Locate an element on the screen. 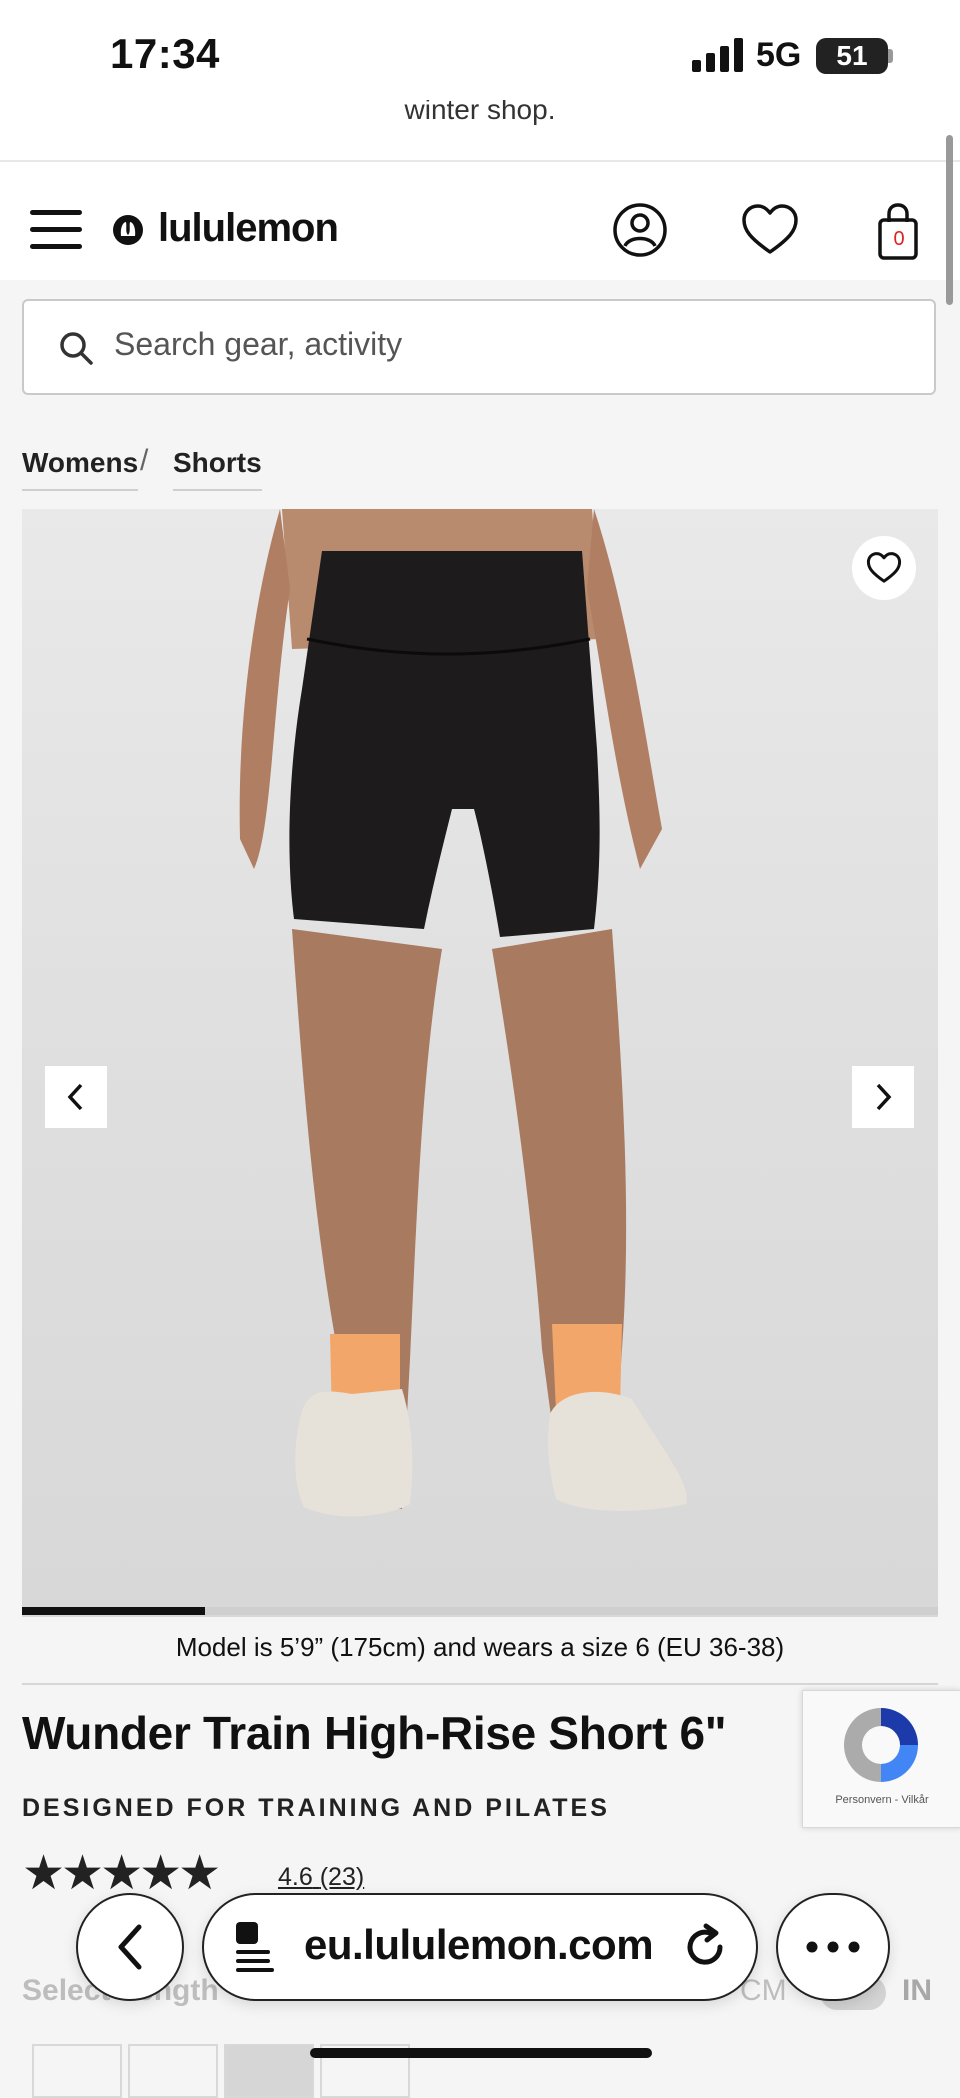  next-image-button is located at coordinates (883, 1097).